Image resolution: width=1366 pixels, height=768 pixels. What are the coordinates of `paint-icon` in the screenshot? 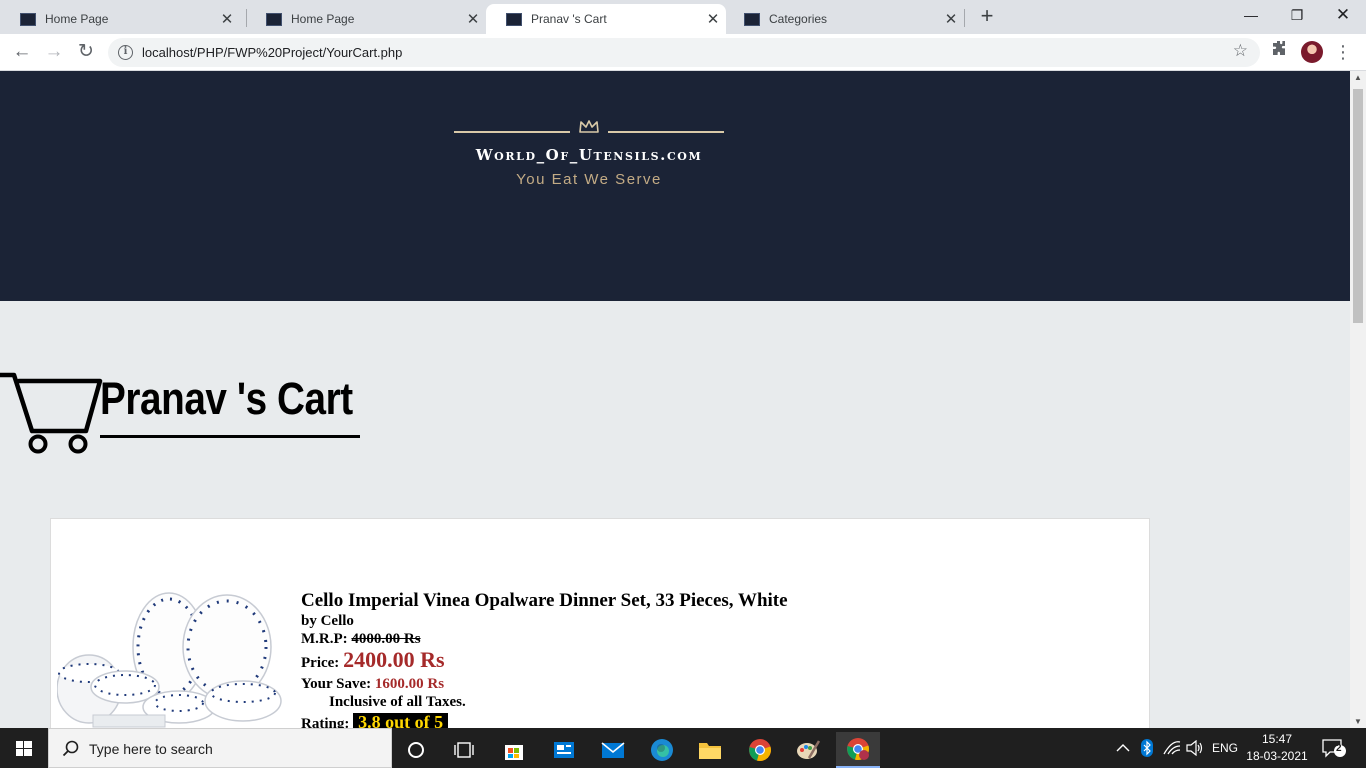 It's located at (808, 750).